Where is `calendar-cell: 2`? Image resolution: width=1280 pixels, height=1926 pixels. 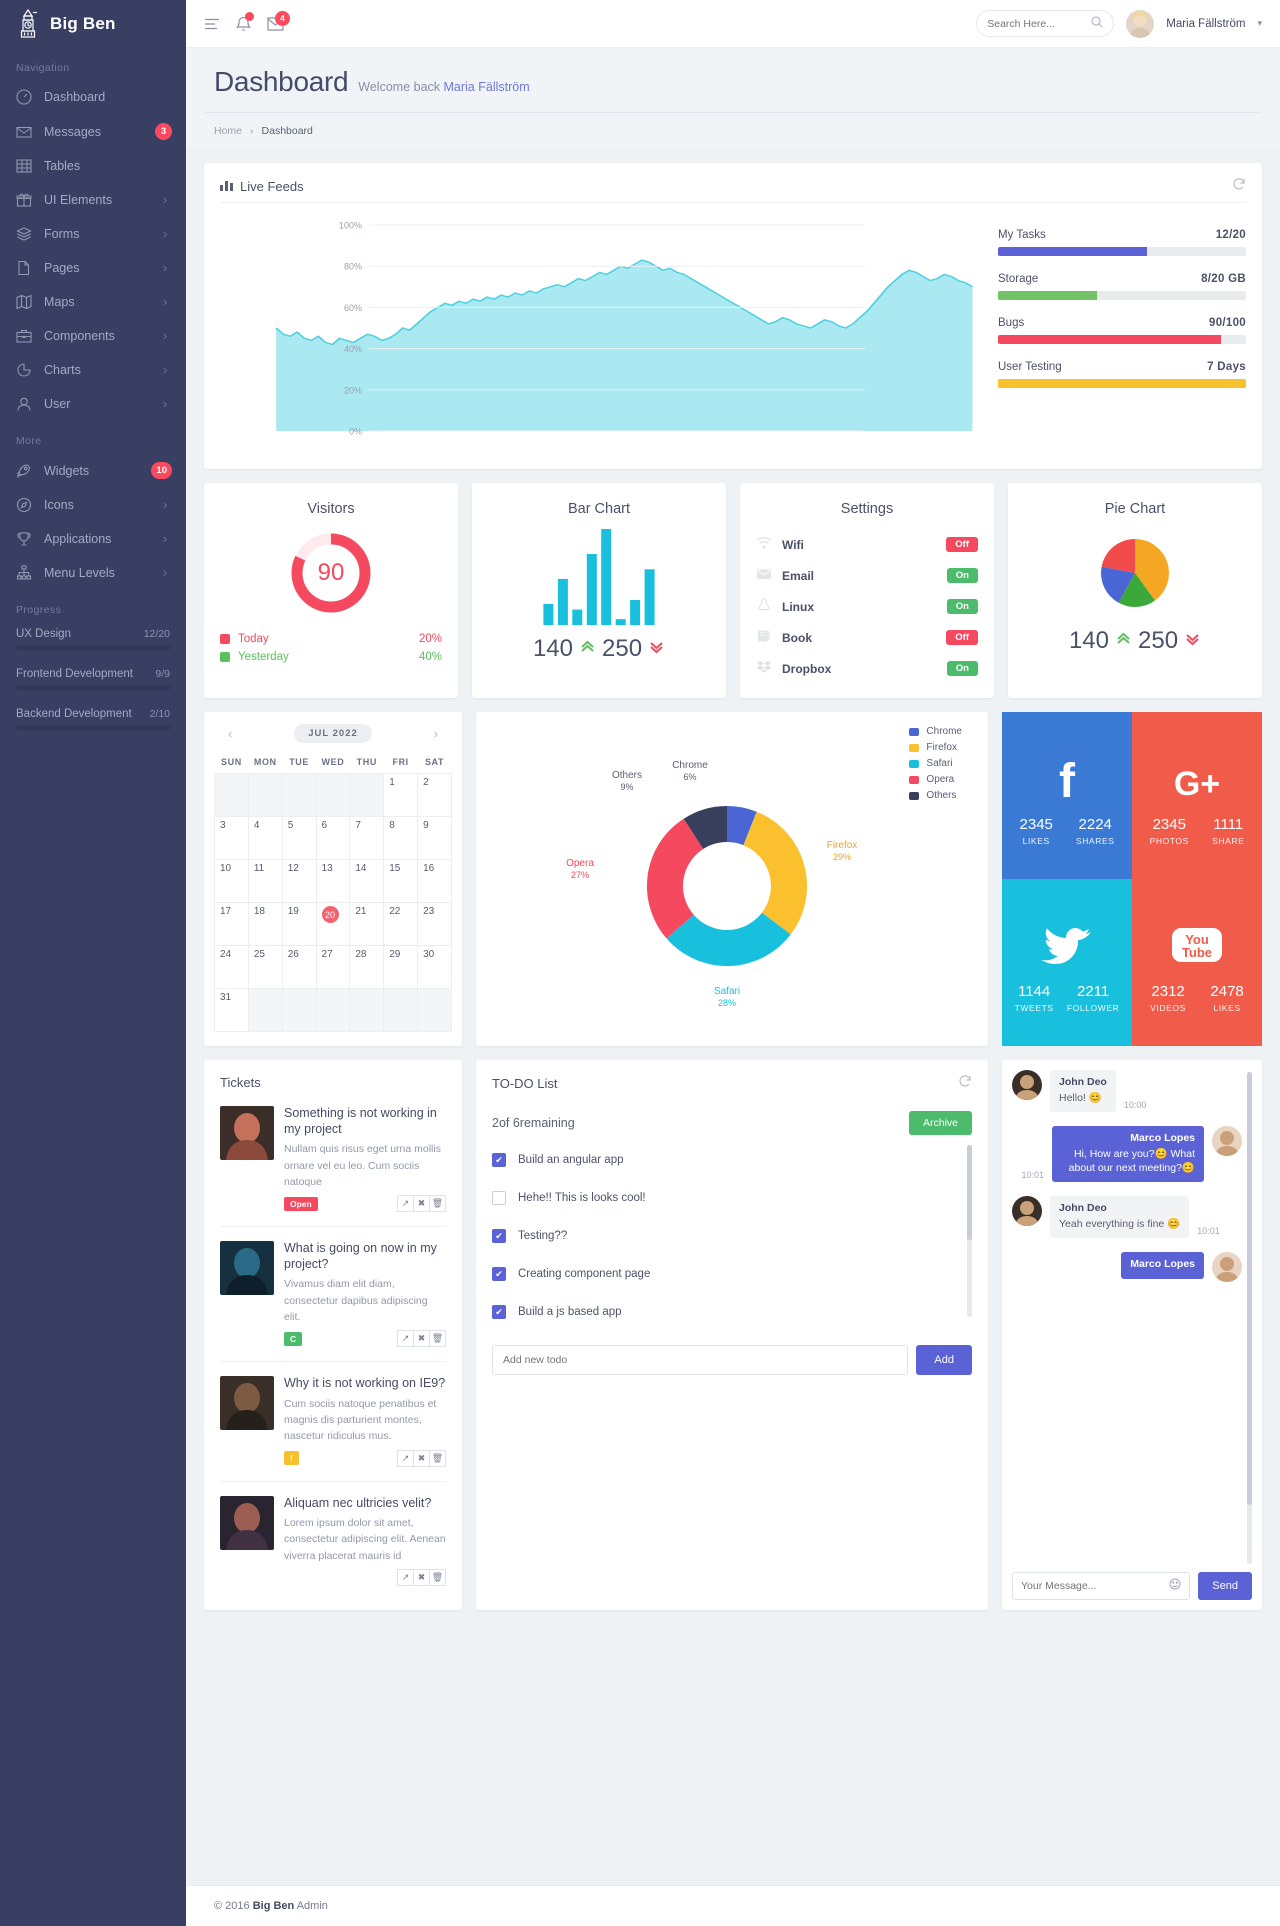 calendar-cell: 2 is located at coordinates (434, 795).